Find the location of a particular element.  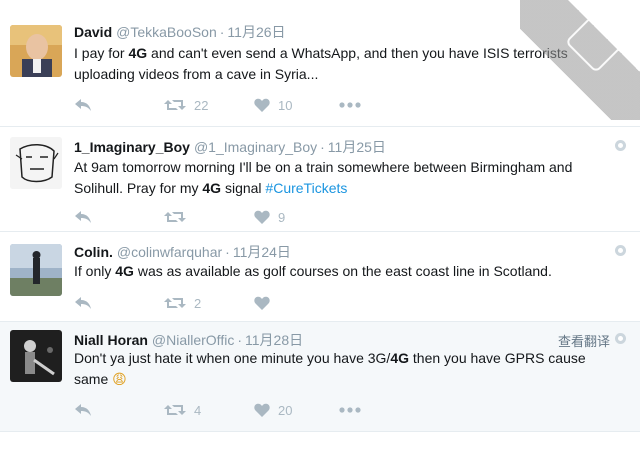

weary-face-emoji: 😩 is located at coordinates (119, 380).